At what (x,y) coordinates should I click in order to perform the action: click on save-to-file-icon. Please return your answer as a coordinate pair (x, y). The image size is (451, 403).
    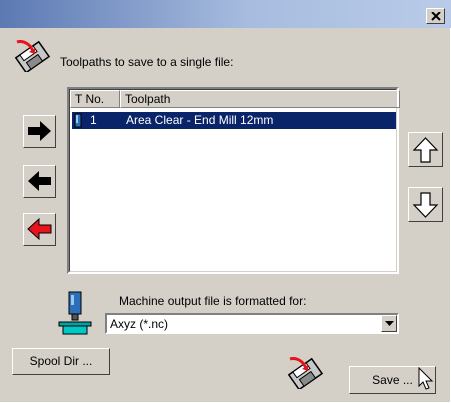
    Looking at the image, I should click on (32, 56).